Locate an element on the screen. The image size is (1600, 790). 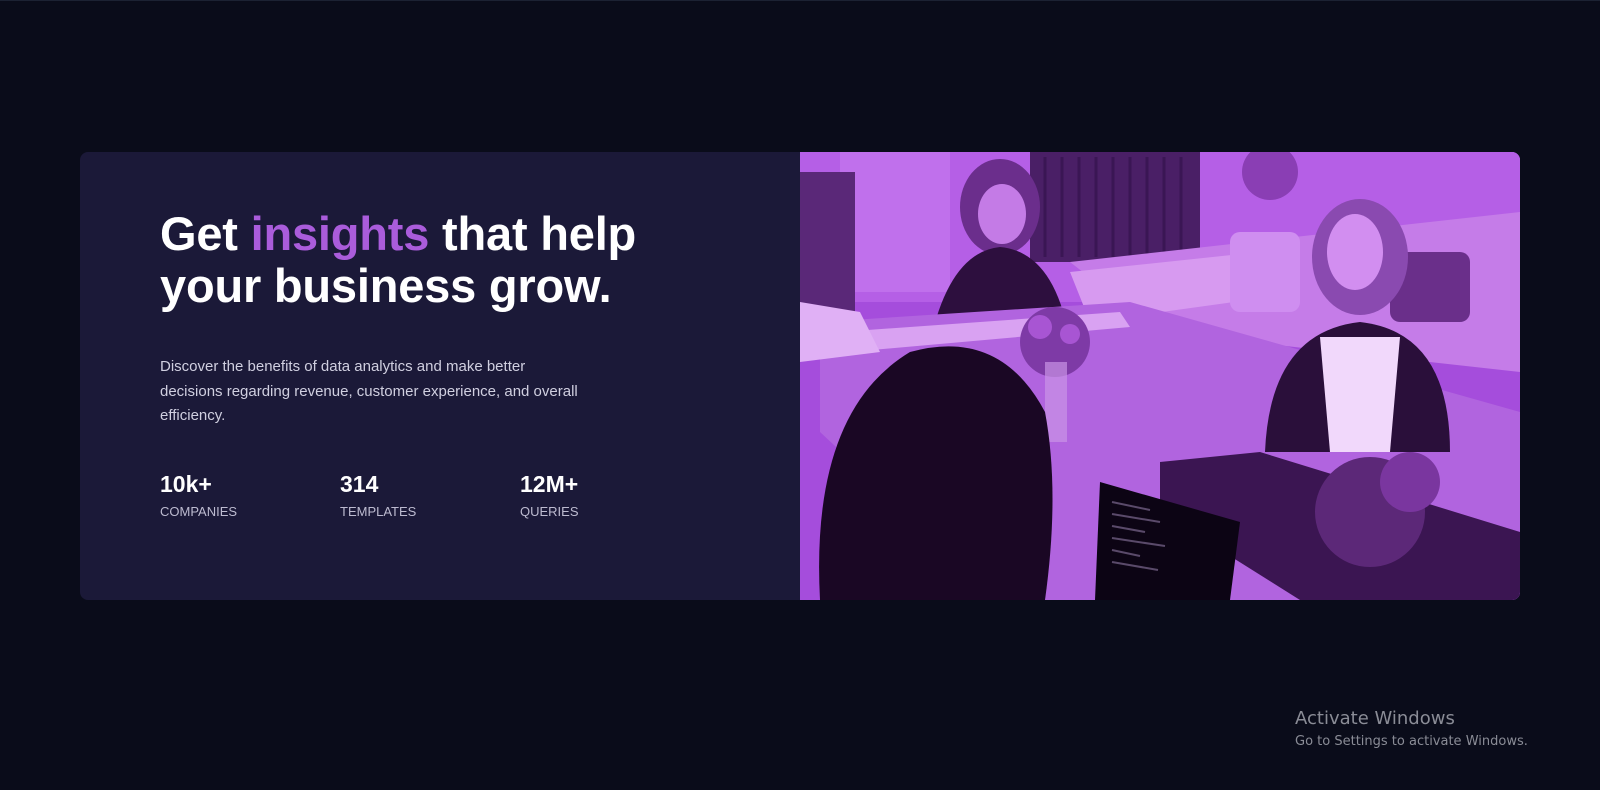
headline-accent-word: insights is located at coordinates (340, 233).